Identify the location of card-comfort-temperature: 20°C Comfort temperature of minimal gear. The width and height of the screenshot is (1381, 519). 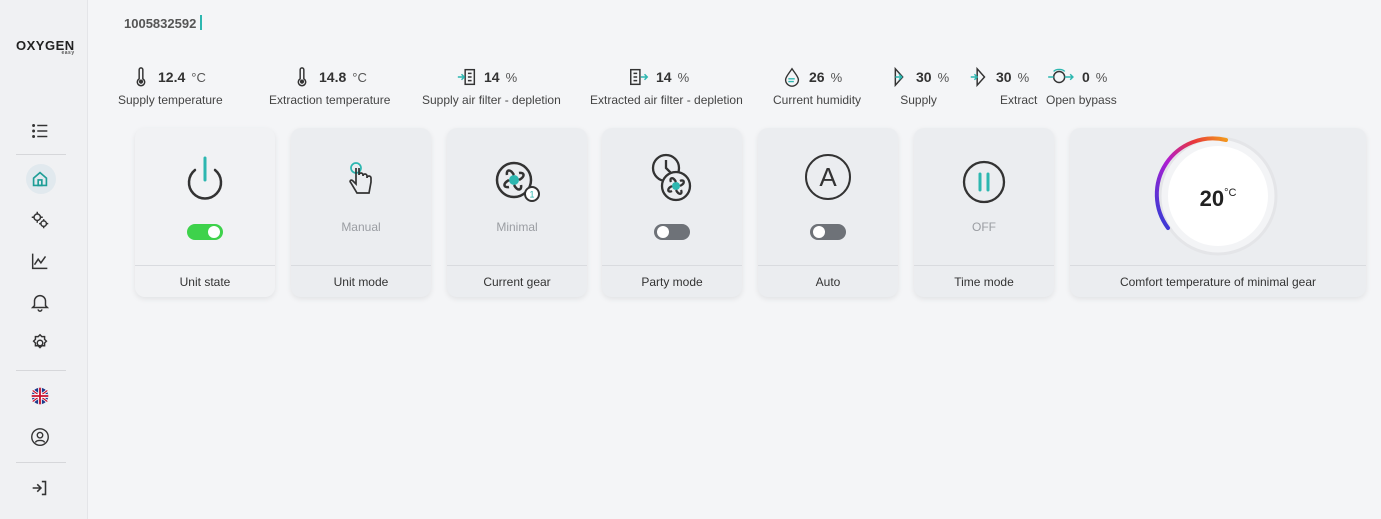
(1218, 212).